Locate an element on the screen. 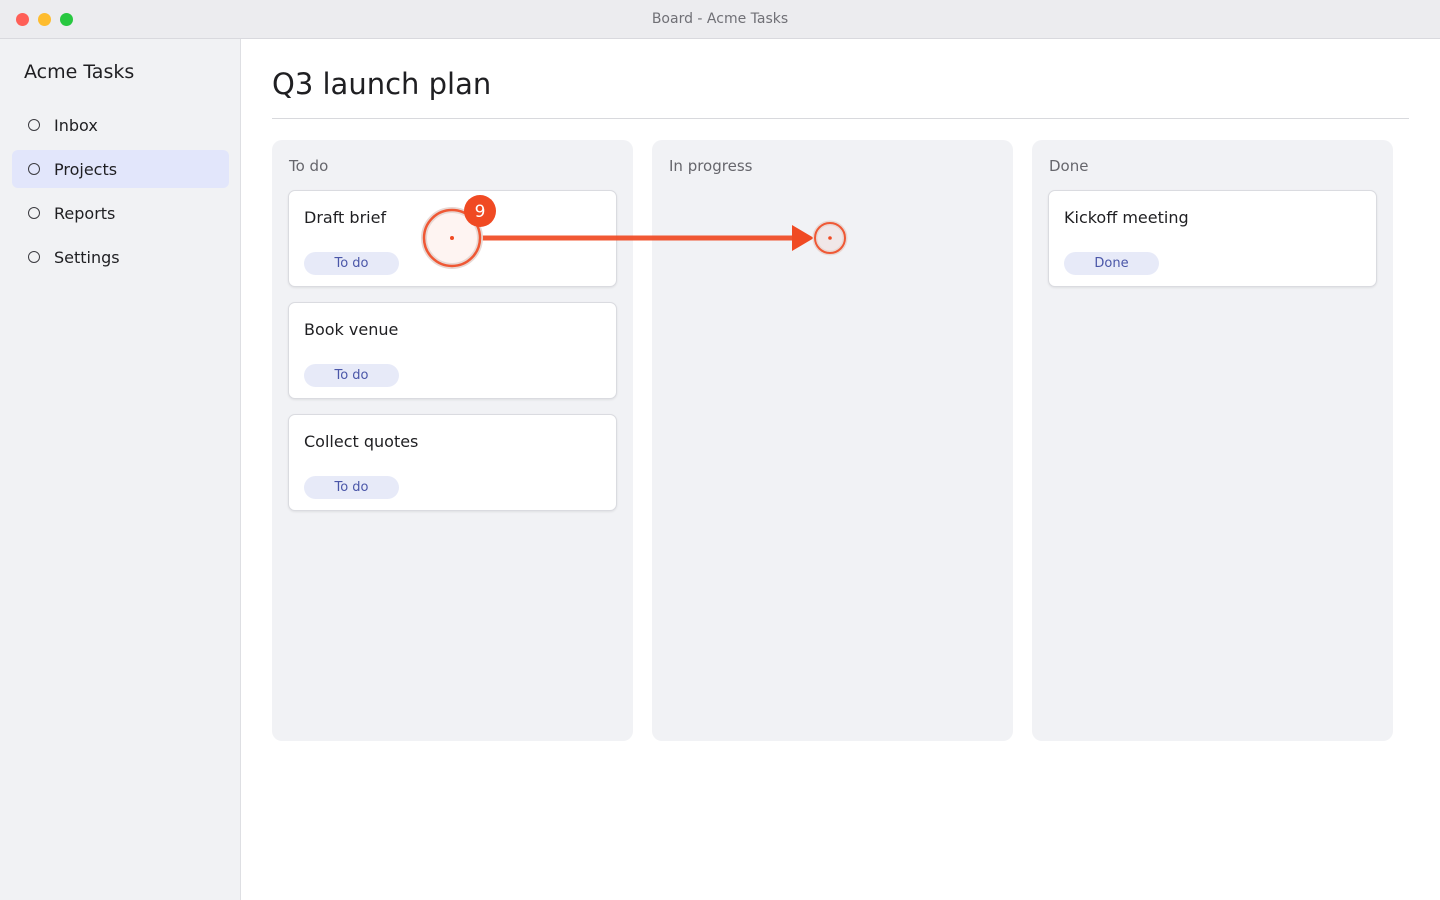 This screenshot has height=900, width=1440. sidebar-item-label: Reports is located at coordinates (85, 213).